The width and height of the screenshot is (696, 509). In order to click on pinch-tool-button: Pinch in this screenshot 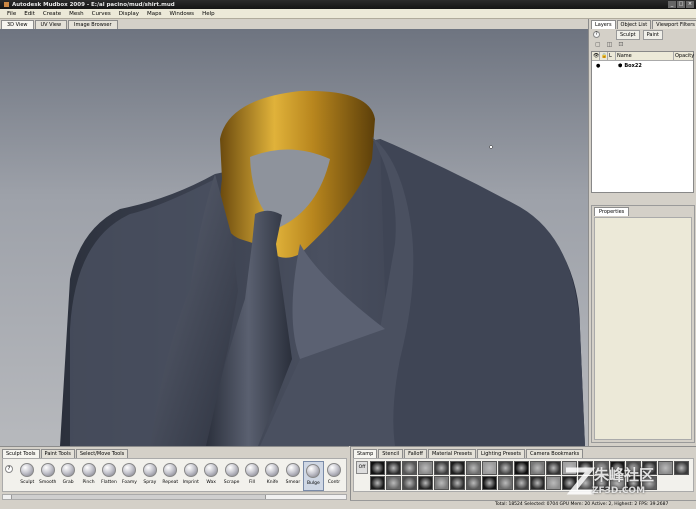, I will do `click(88, 476)`.